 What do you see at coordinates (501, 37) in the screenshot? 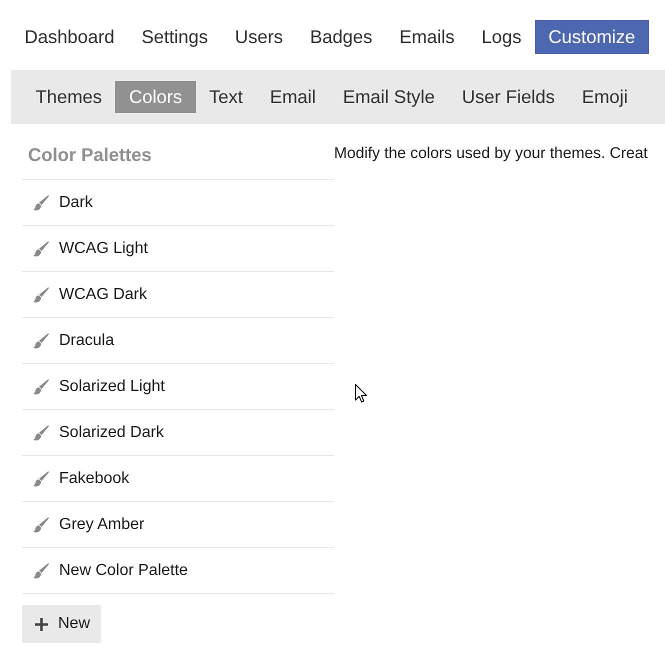
I see `nav-tab: Logs` at bounding box center [501, 37].